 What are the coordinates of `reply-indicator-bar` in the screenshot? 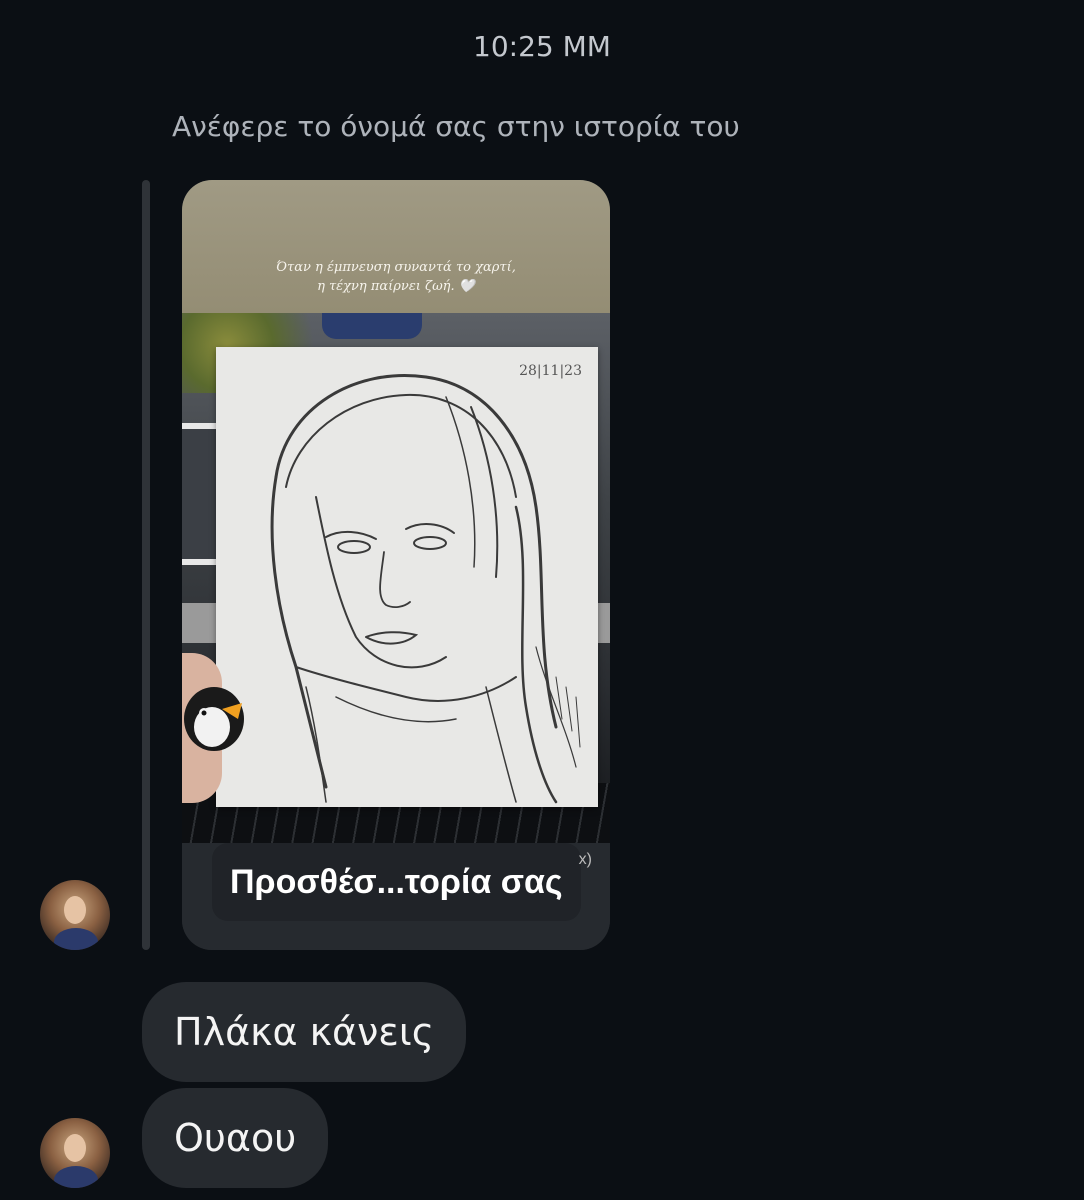 It's located at (146, 565).